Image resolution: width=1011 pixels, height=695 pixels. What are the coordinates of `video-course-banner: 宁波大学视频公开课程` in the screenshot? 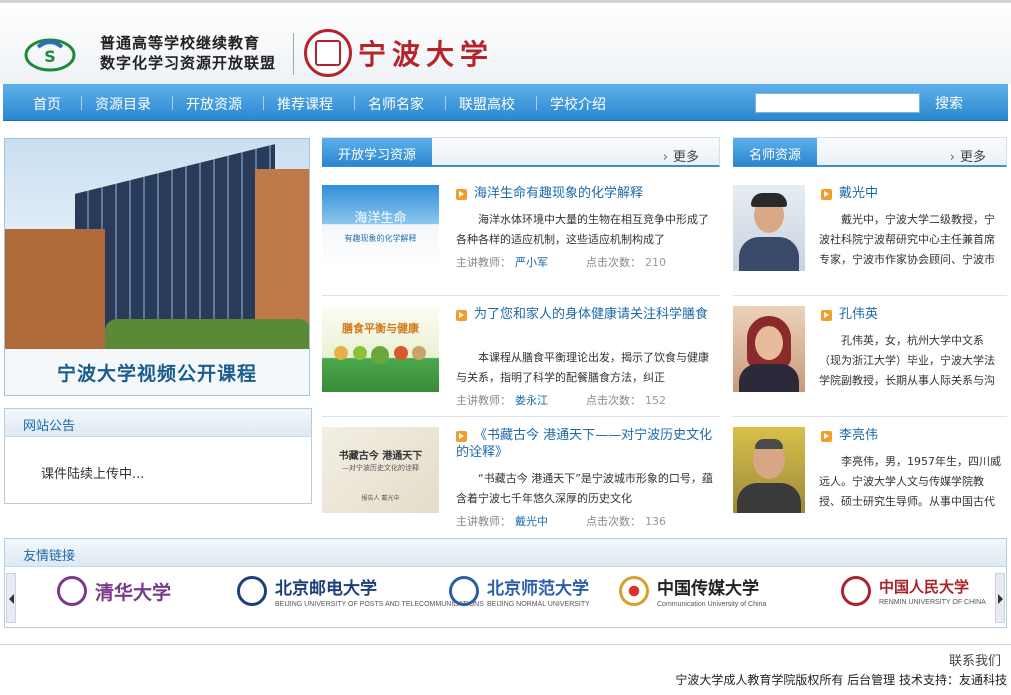 It's located at (157, 267).